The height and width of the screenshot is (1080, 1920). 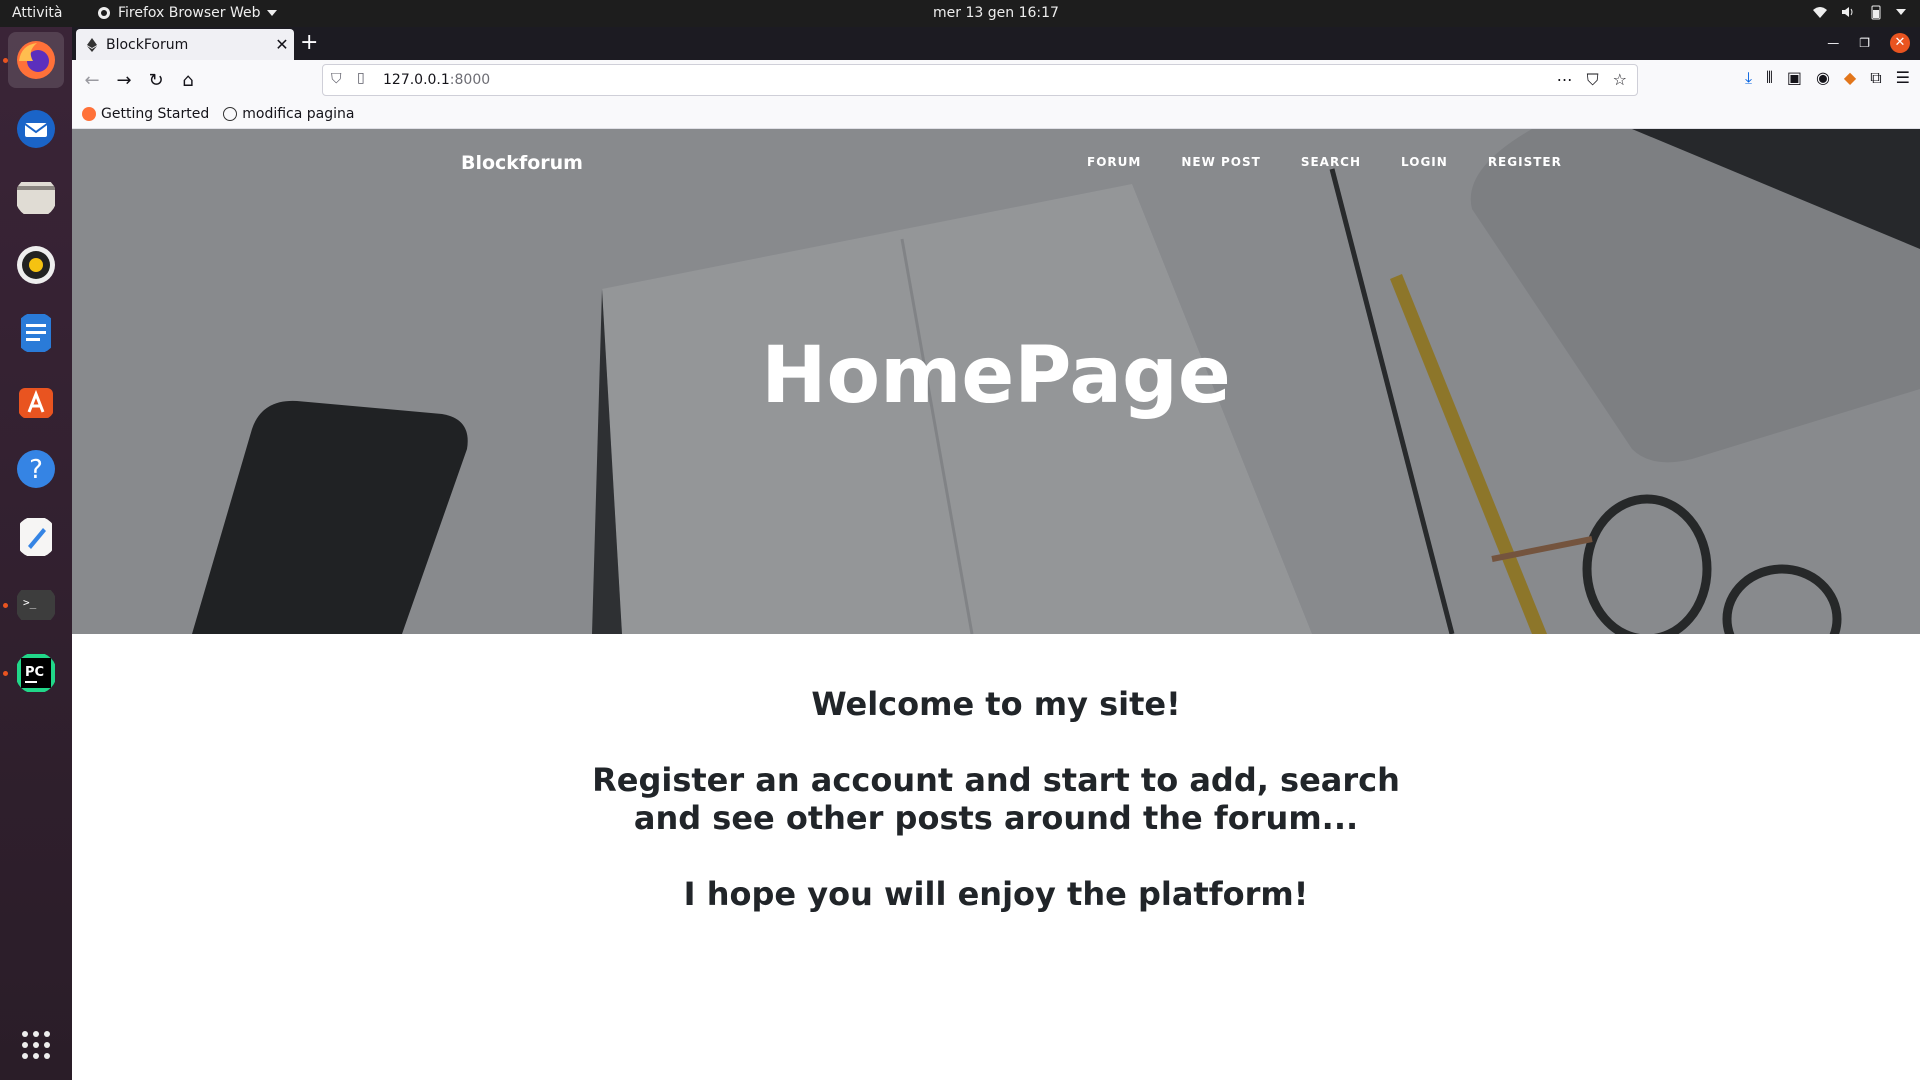 I want to click on reload-icon: ↻, so click(x=156, y=80).